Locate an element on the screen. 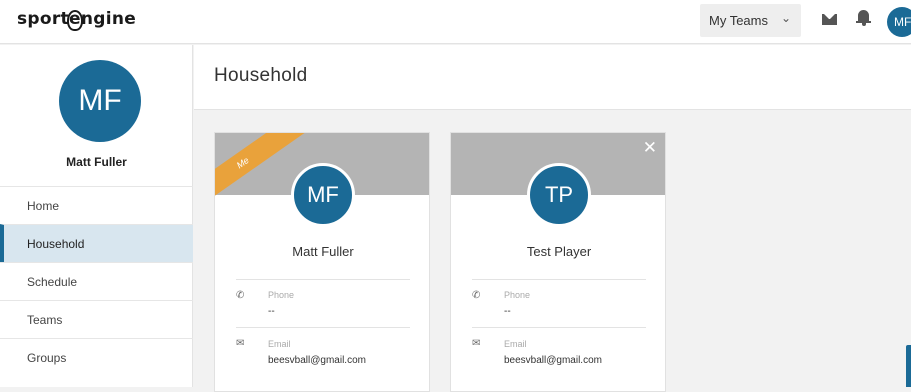  sidebar-item-teams: Teams is located at coordinates (96, 319).